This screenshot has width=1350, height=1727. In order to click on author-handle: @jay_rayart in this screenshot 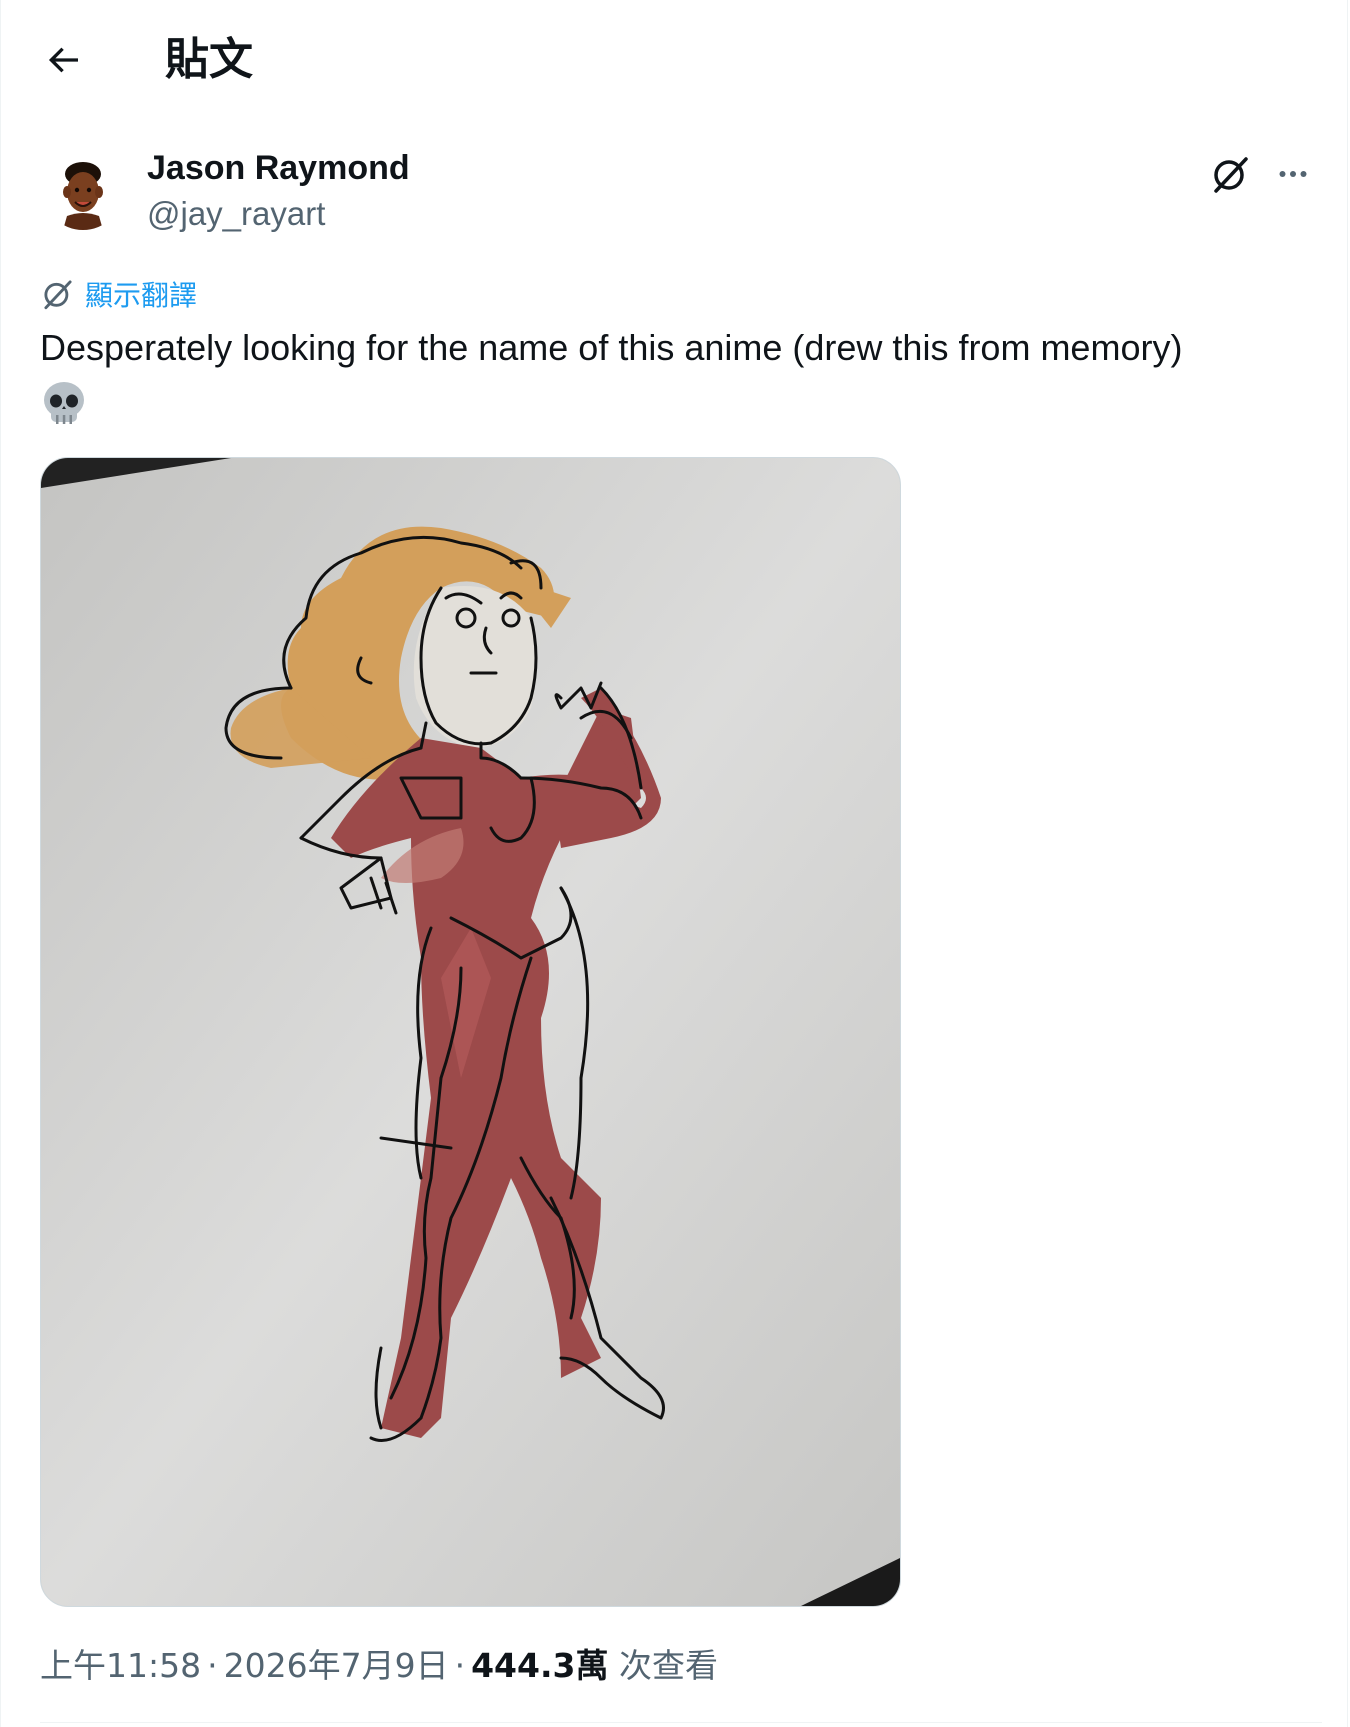, I will do `click(236, 214)`.